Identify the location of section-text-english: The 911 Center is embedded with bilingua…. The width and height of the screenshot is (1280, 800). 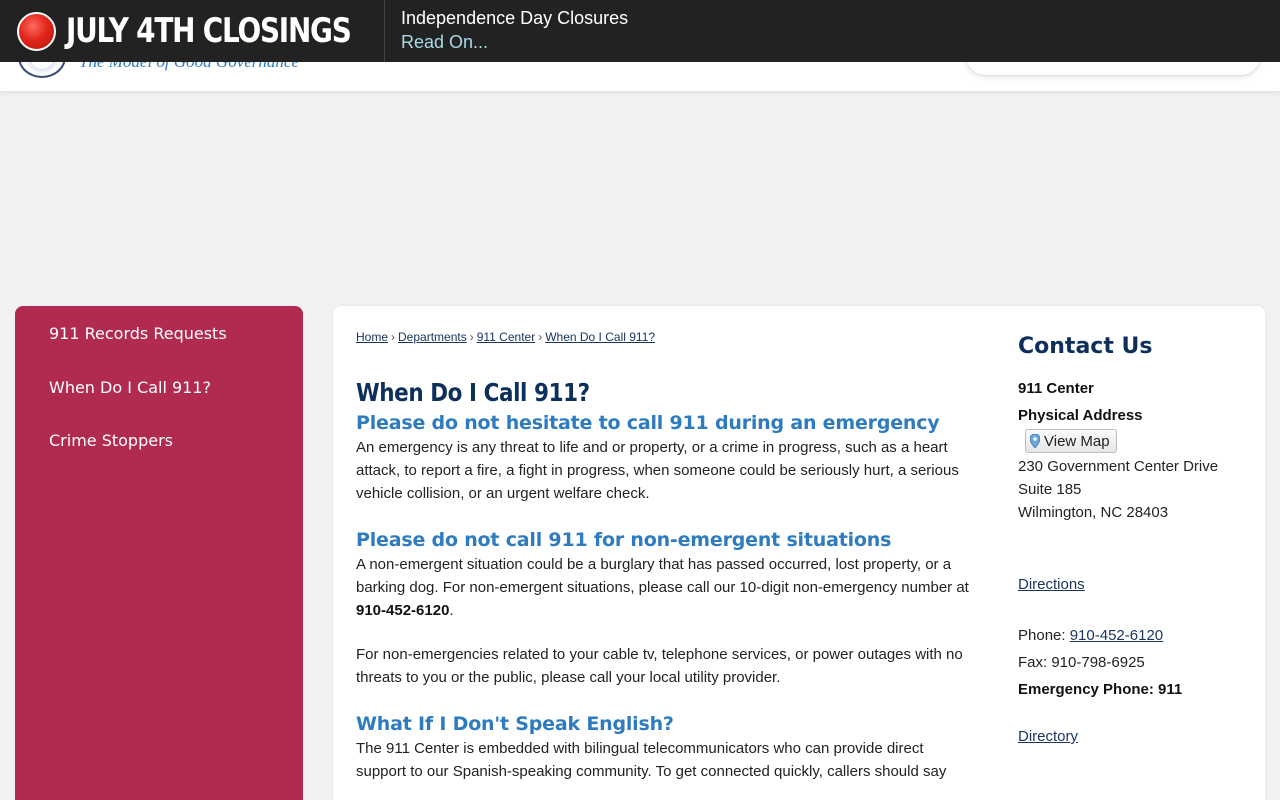
(651, 760).